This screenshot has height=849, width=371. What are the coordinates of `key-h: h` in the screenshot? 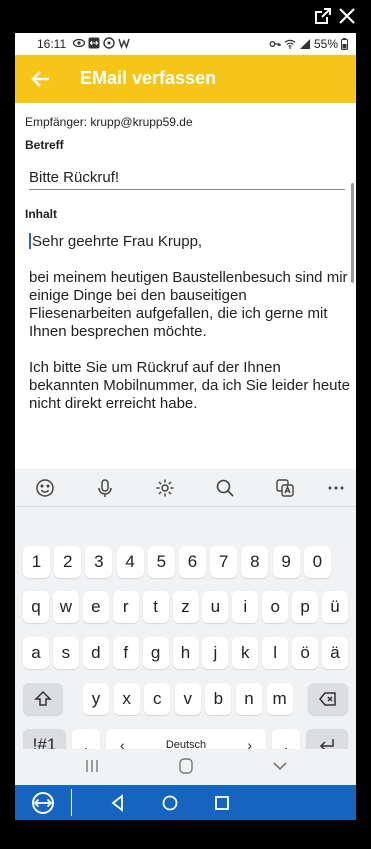 It's located at (185, 653).